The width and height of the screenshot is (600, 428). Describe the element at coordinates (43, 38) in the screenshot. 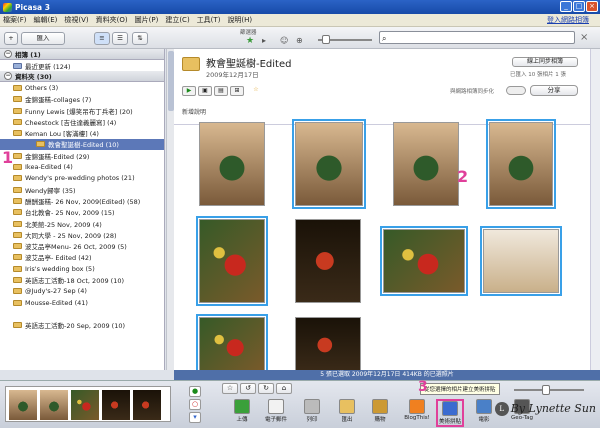

I see `import-button: 匯入` at that location.